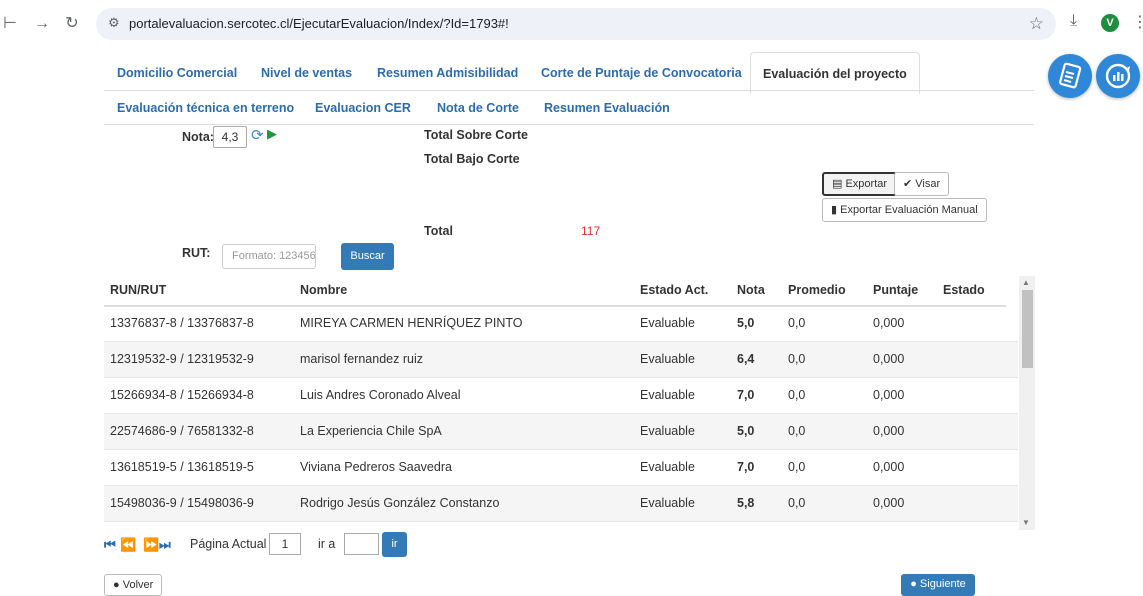 This screenshot has height=596, width=1143. I want to click on cell-nota: 7,0, so click(746, 395).